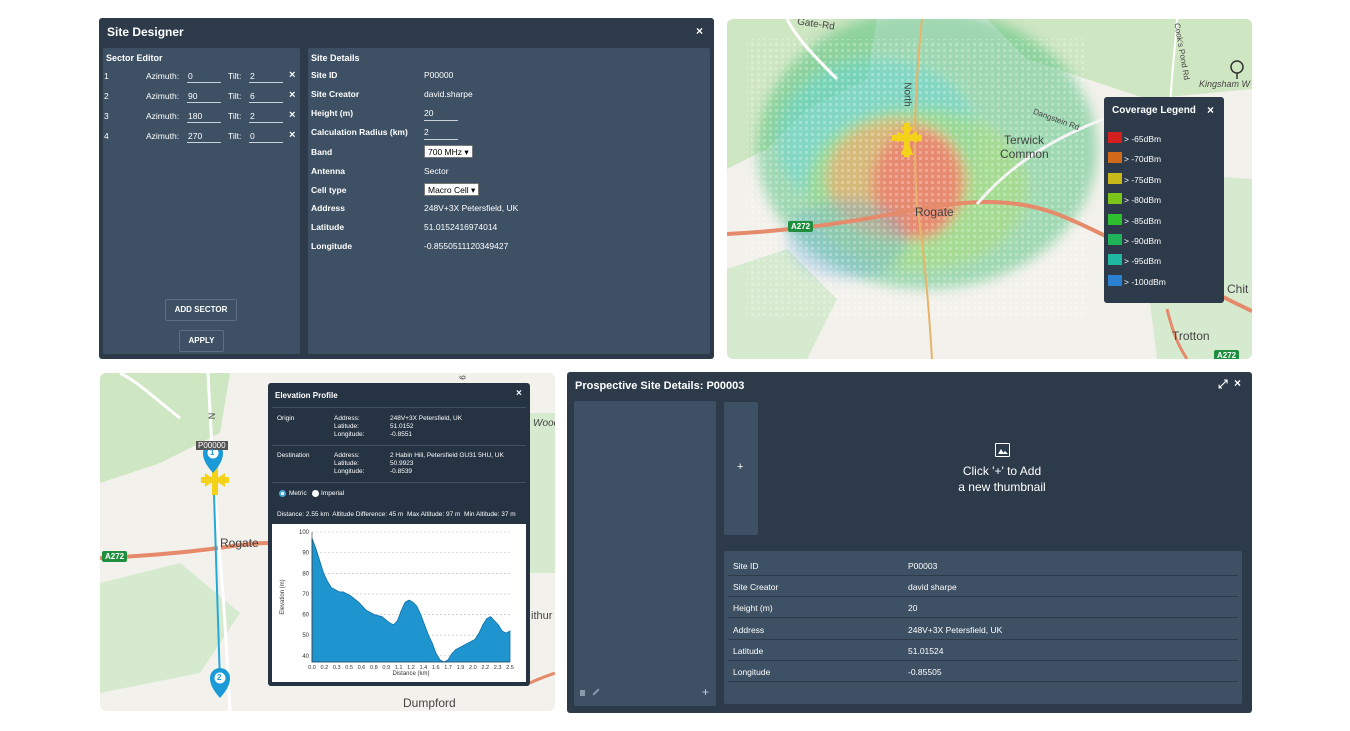 This screenshot has height=731, width=1350. Describe the element at coordinates (239, 543) in the screenshot. I see `map-label-rogate: Rogate` at that location.